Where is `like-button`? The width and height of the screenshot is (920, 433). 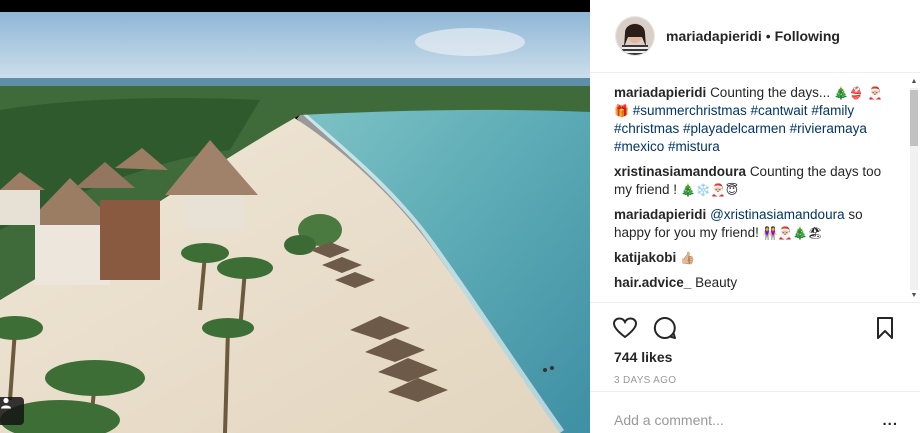 like-button is located at coordinates (625, 328).